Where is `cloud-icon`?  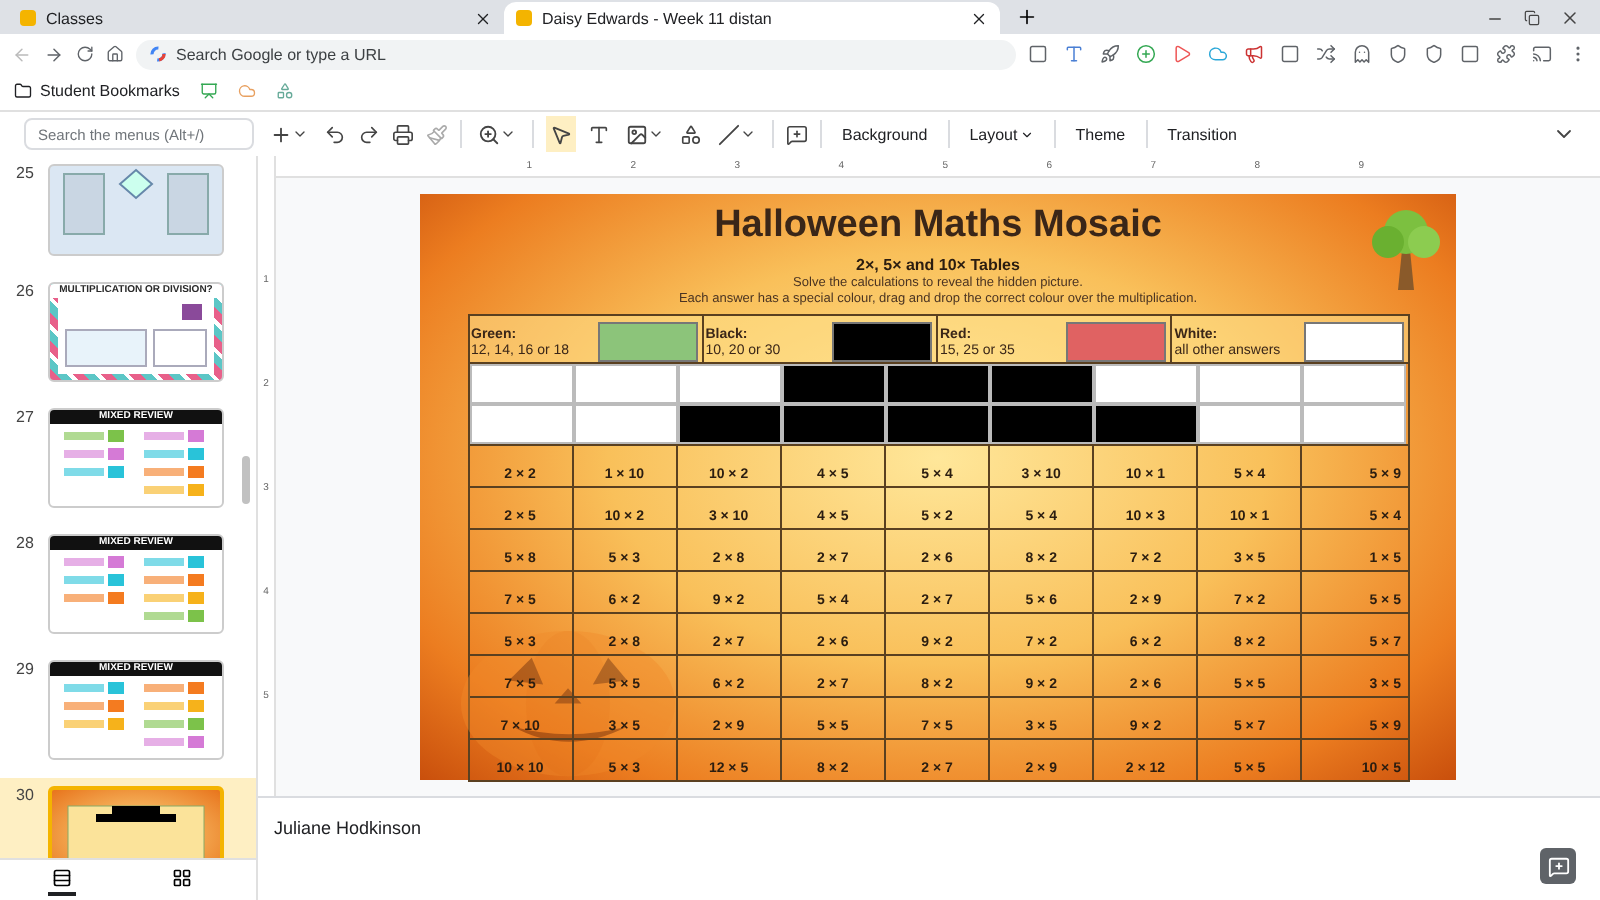 cloud-icon is located at coordinates (1218, 54).